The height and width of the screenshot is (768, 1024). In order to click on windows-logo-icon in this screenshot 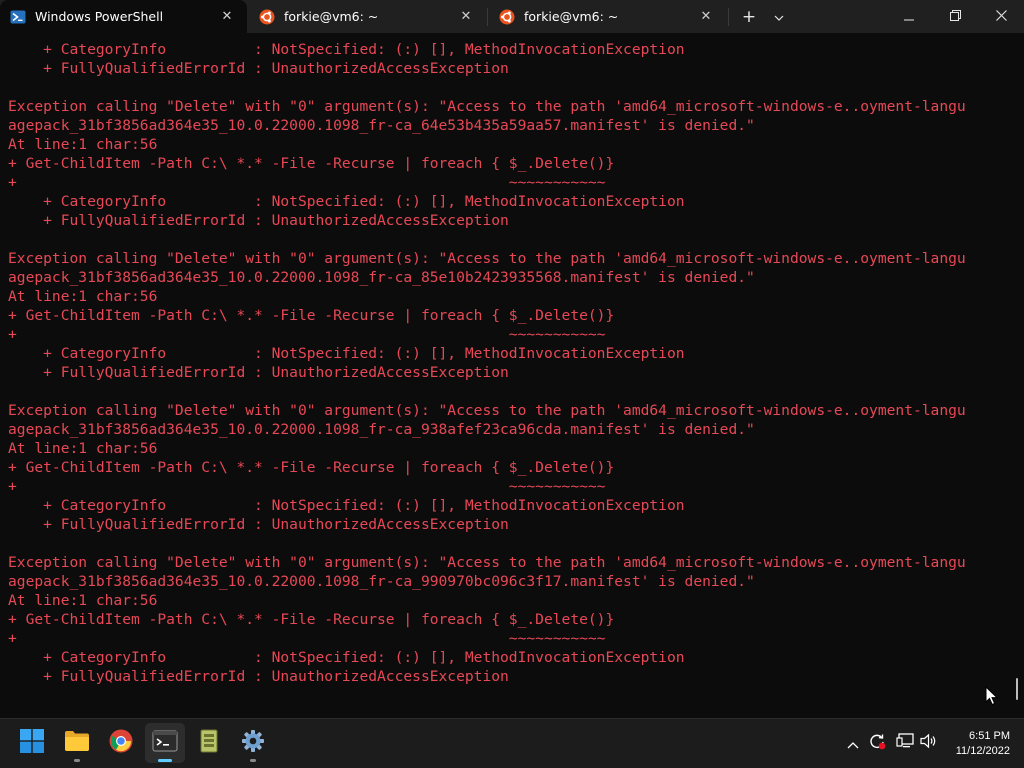, I will do `click(32, 743)`.